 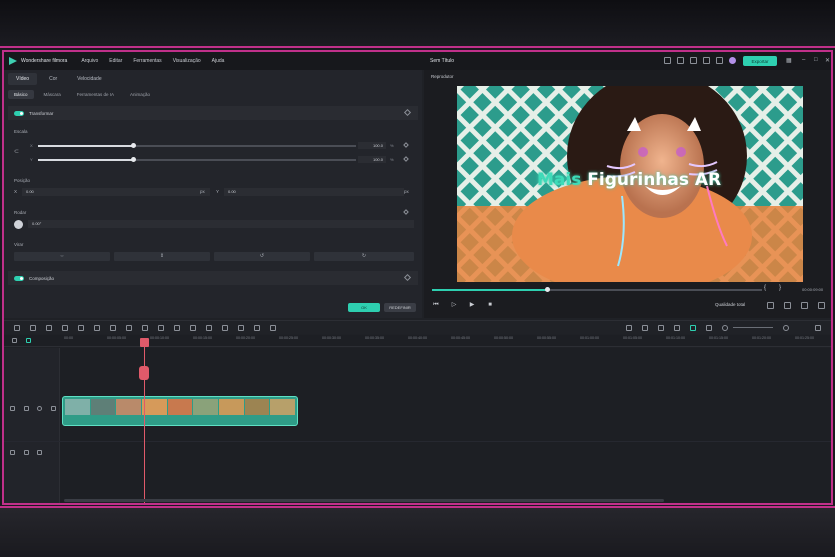 I want to click on scale-y-slider-handle, so click(x=133, y=159).